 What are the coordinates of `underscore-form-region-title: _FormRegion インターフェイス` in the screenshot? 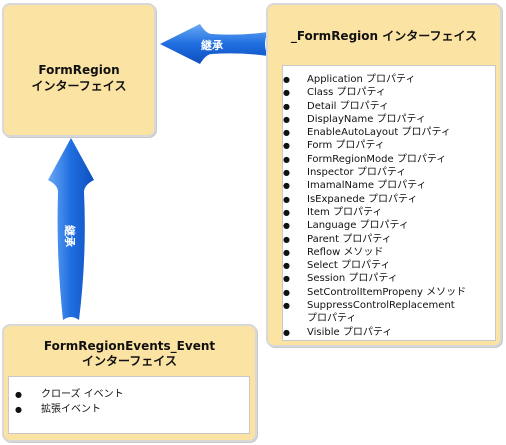 It's located at (384, 36).